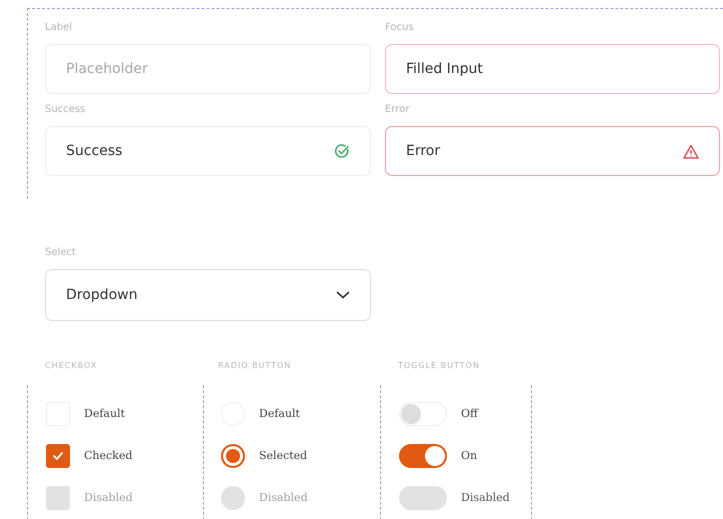 This screenshot has width=723, height=519. I want to click on field-label: Error, so click(397, 110).